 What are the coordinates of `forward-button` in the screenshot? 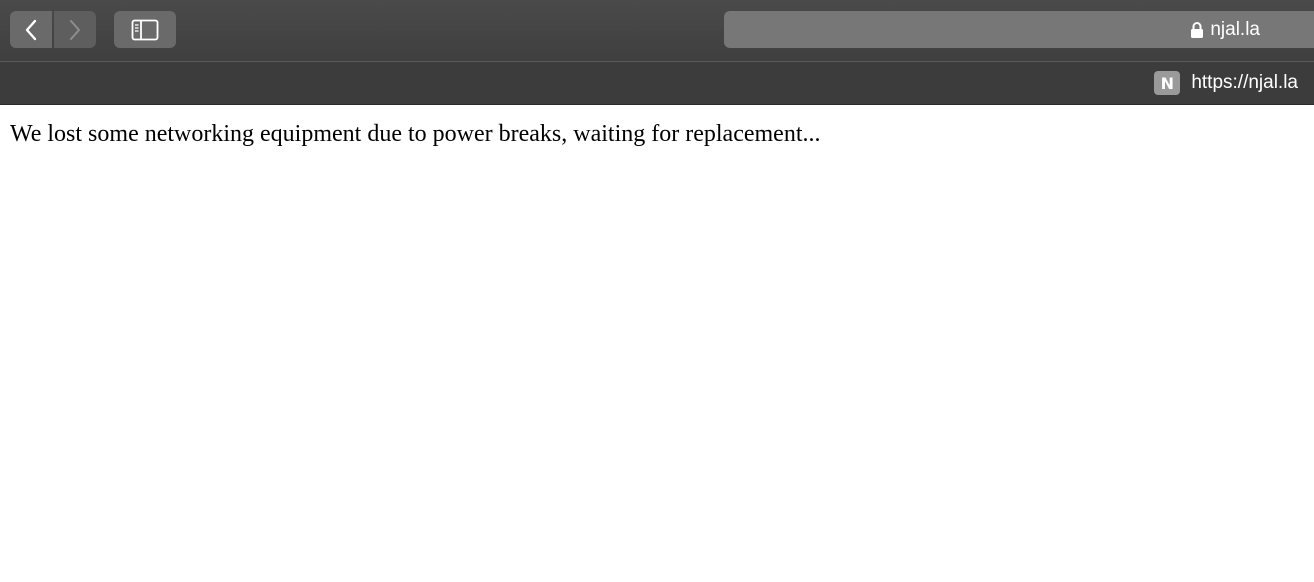 It's located at (75, 29).